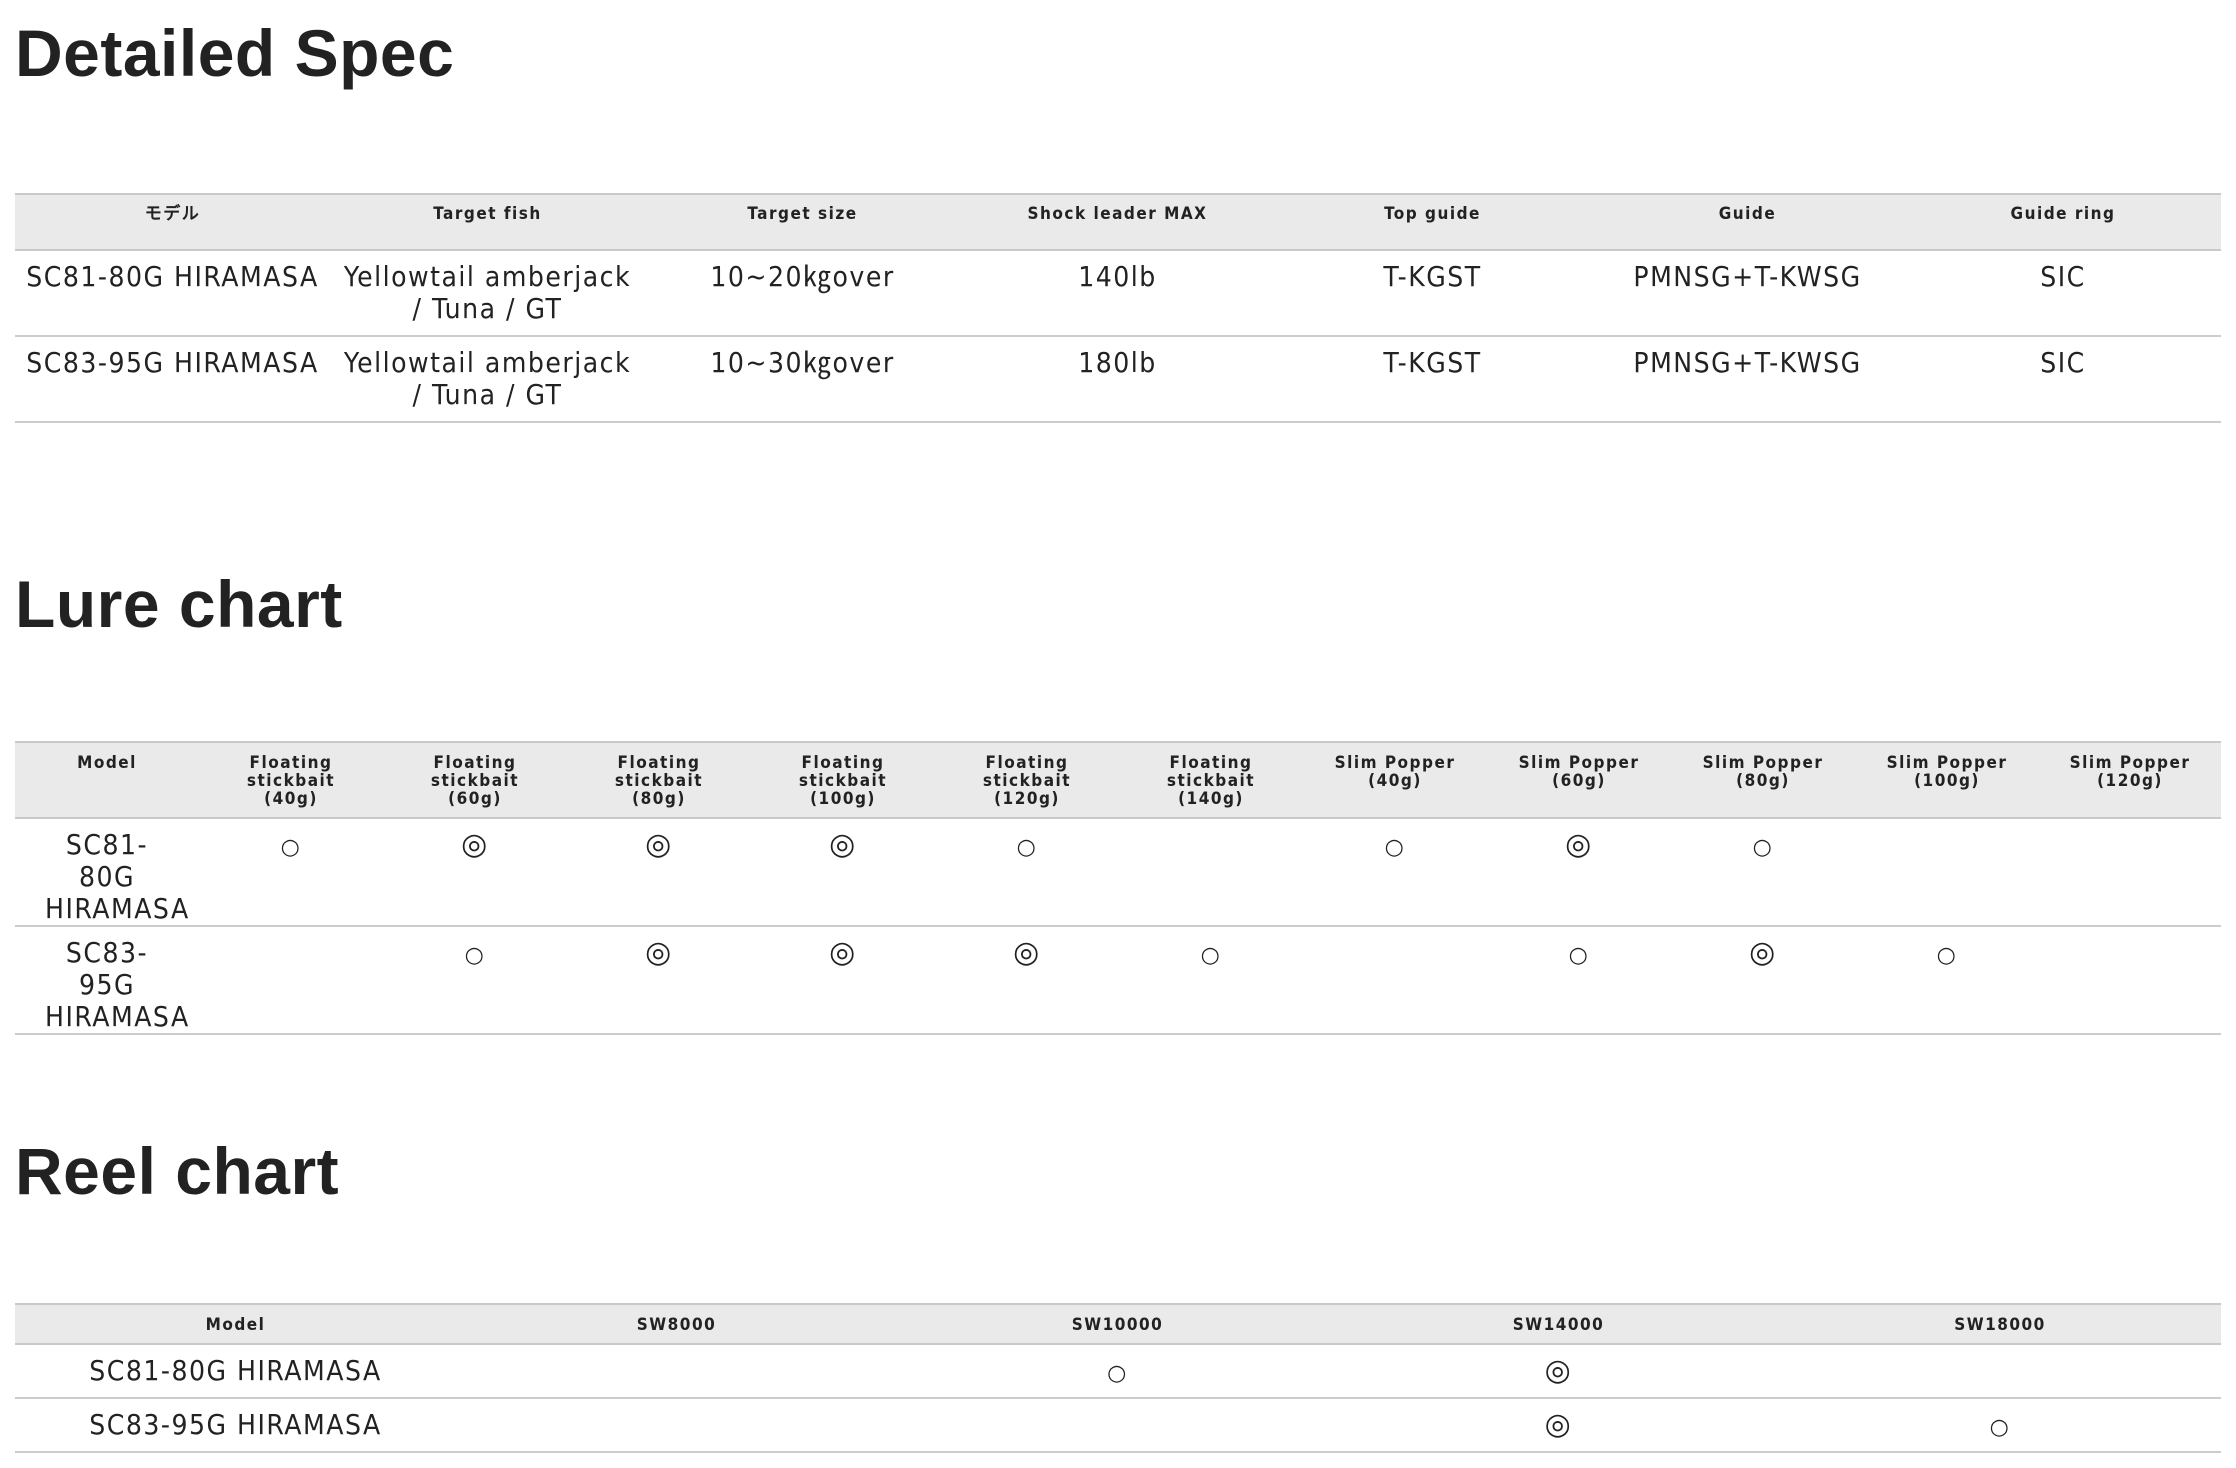 Image resolution: width=2236 pixels, height=1468 pixels. What do you see at coordinates (2063, 222) in the screenshot?
I see `header-cell-guide-ring: Guide ring` at bounding box center [2063, 222].